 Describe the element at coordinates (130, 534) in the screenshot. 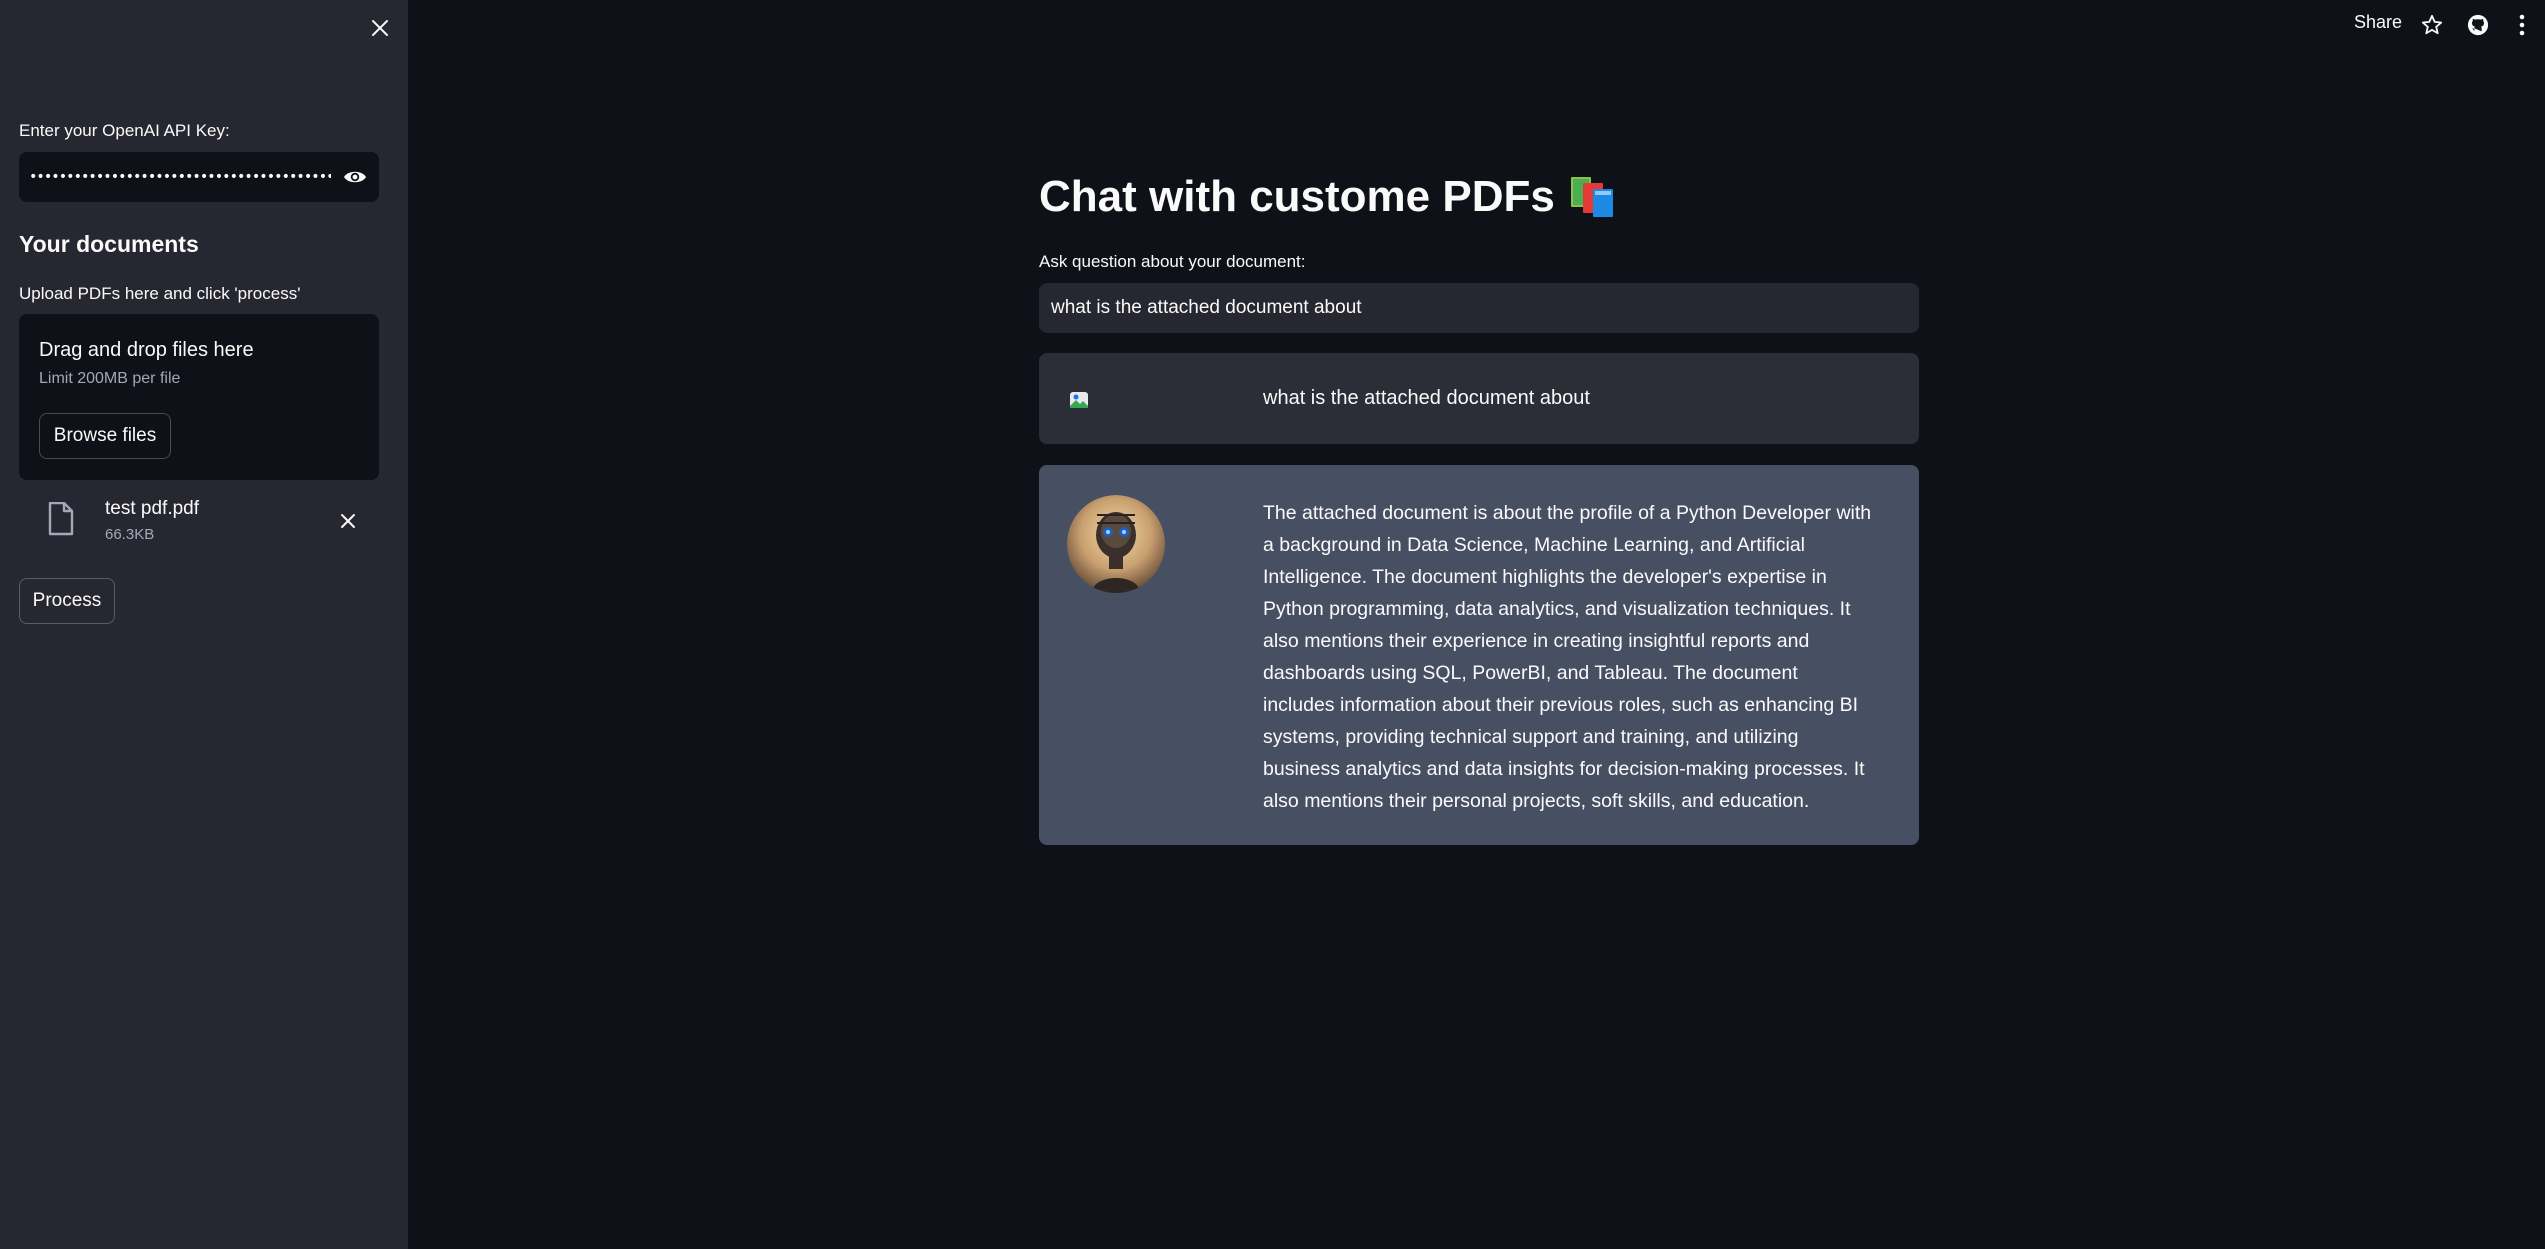

I see `file-size: 66.3KB` at that location.